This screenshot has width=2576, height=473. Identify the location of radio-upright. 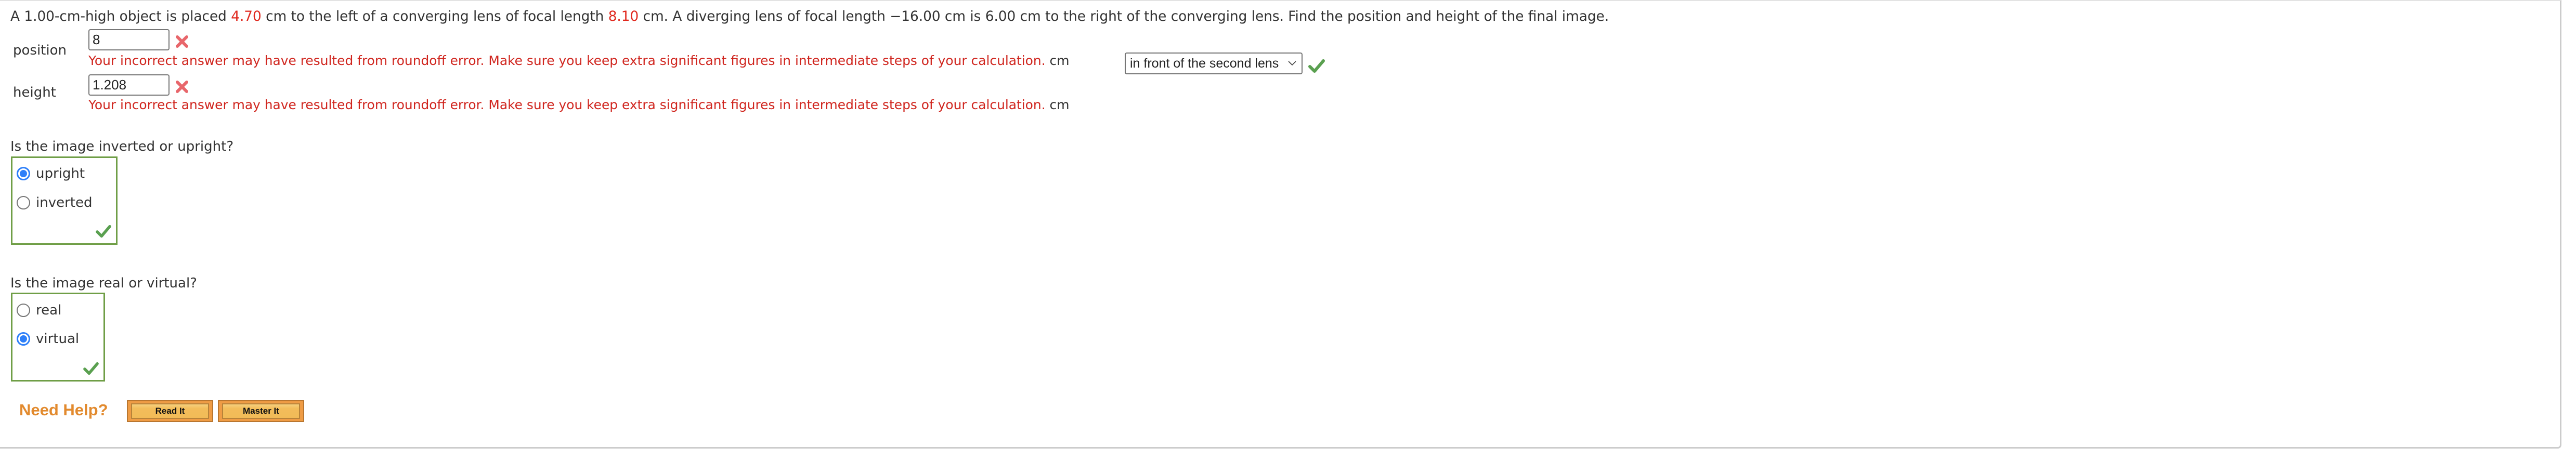
(23, 173).